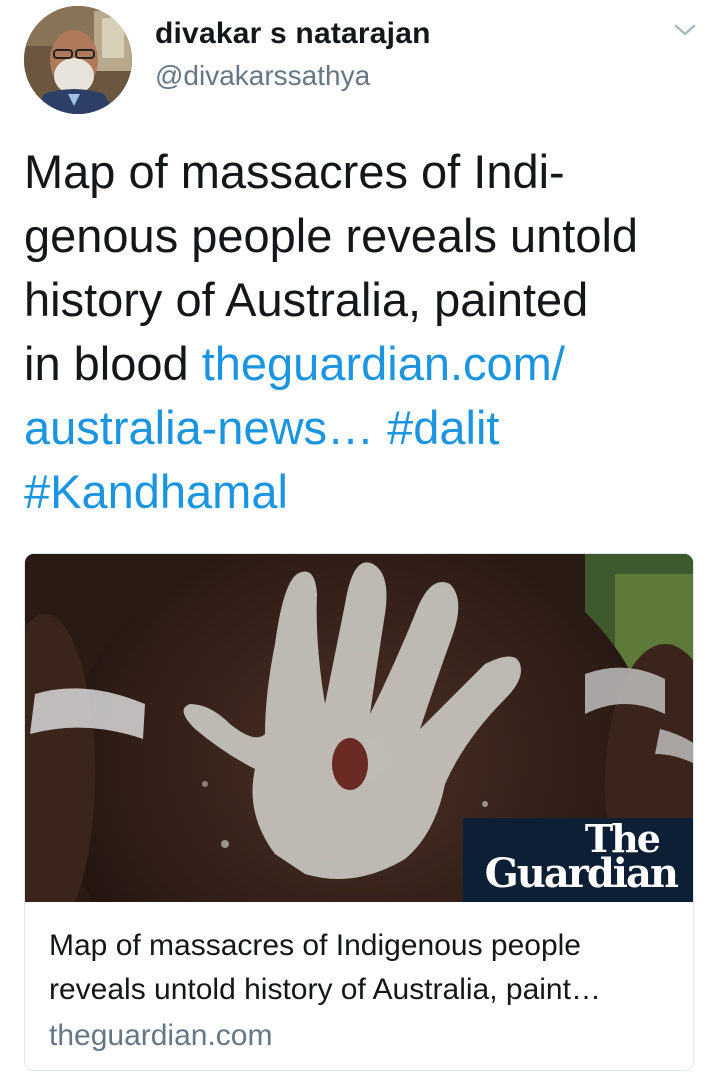  I want to click on user-handle: @divakarssathya, so click(293, 76).